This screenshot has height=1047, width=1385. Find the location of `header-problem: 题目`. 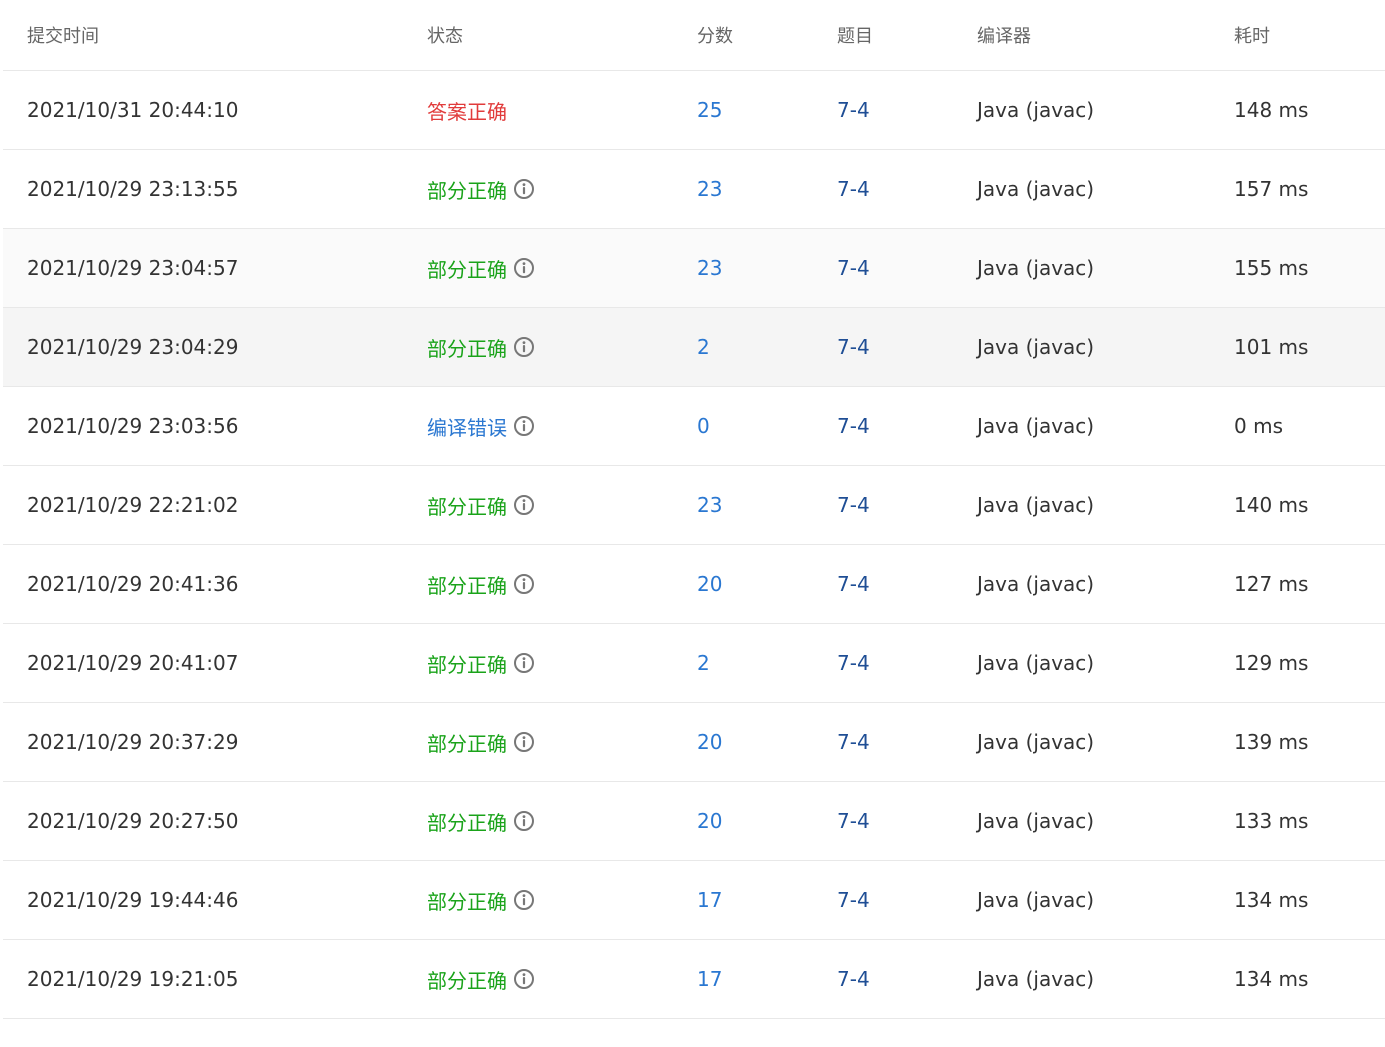

header-problem: 题目 is located at coordinates (855, 36).